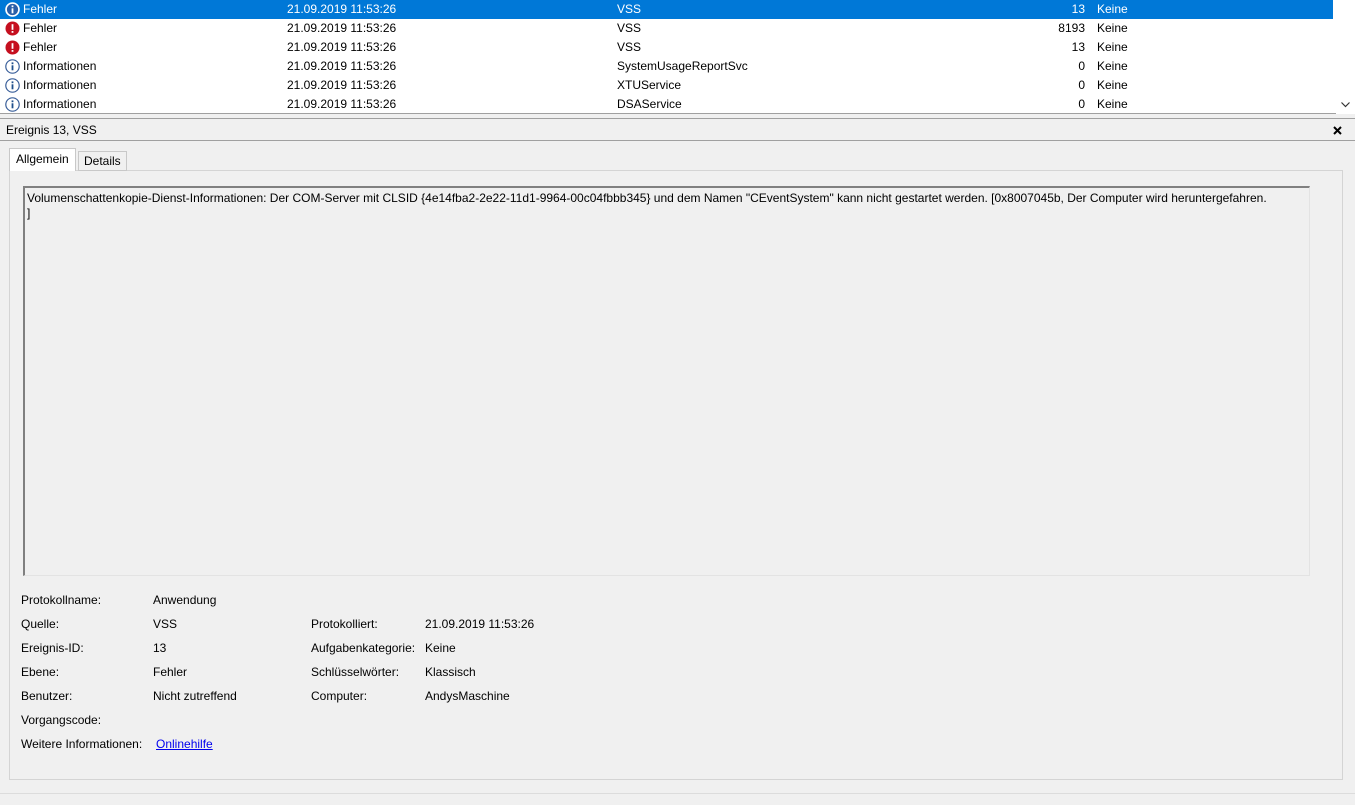  Describe the element at coordinates (339, 696) in the screenshot. I see `computer-label: Computer:` at that location.